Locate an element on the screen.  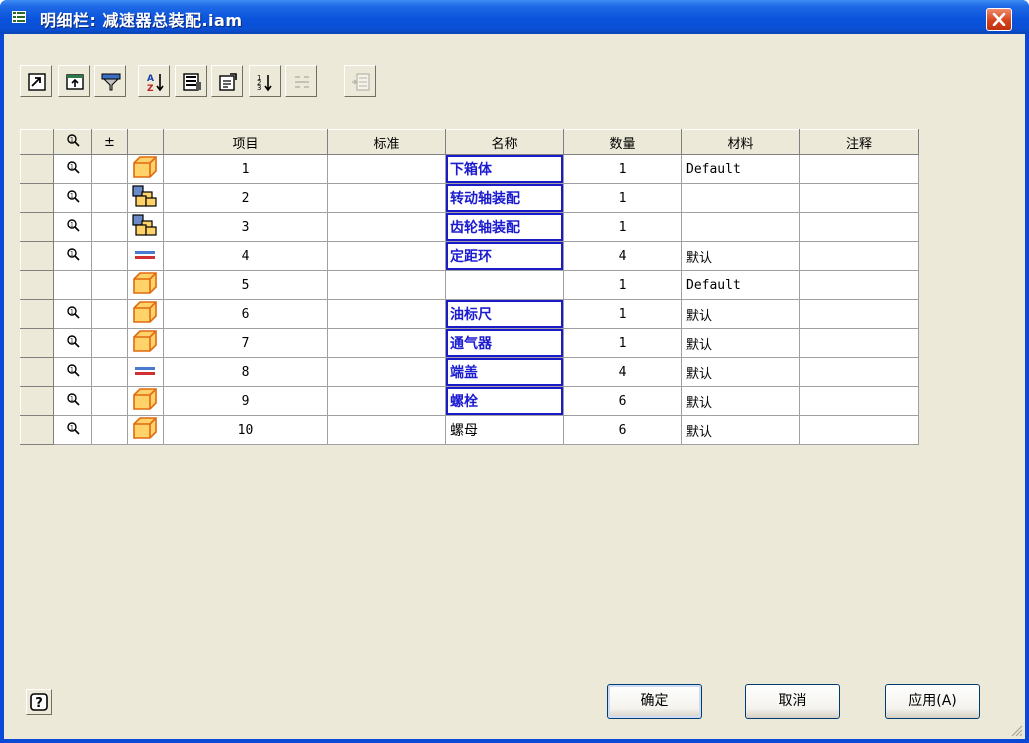
row-visibility is located at coordinates (72, 285).